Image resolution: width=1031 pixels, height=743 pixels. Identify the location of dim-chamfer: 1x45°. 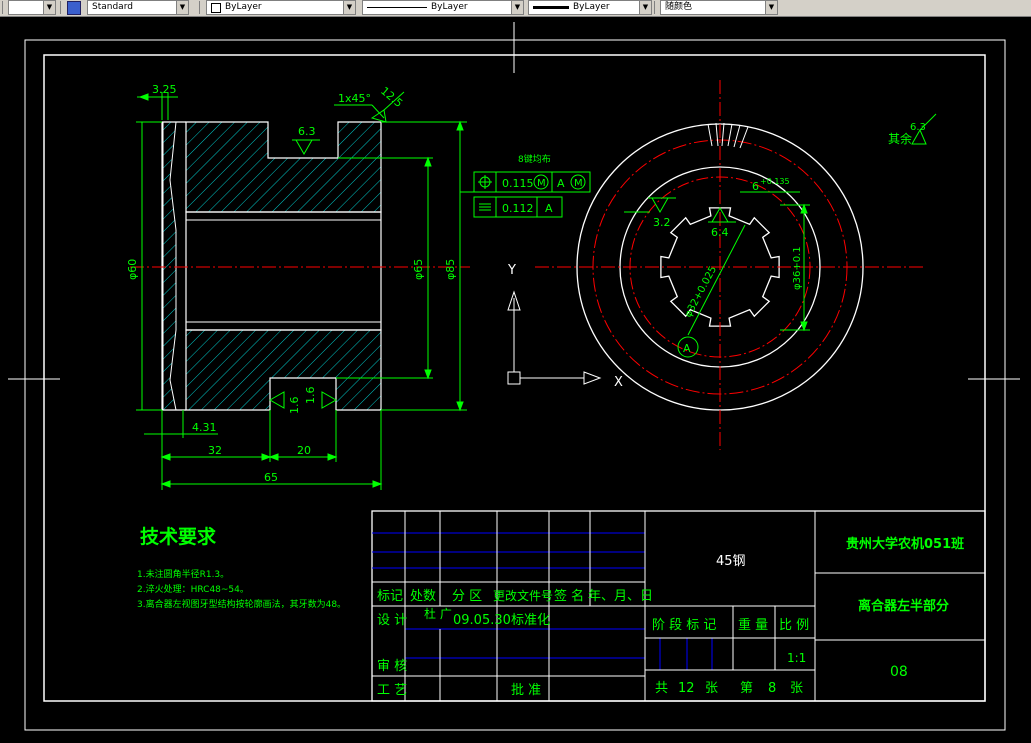
(354, 98).